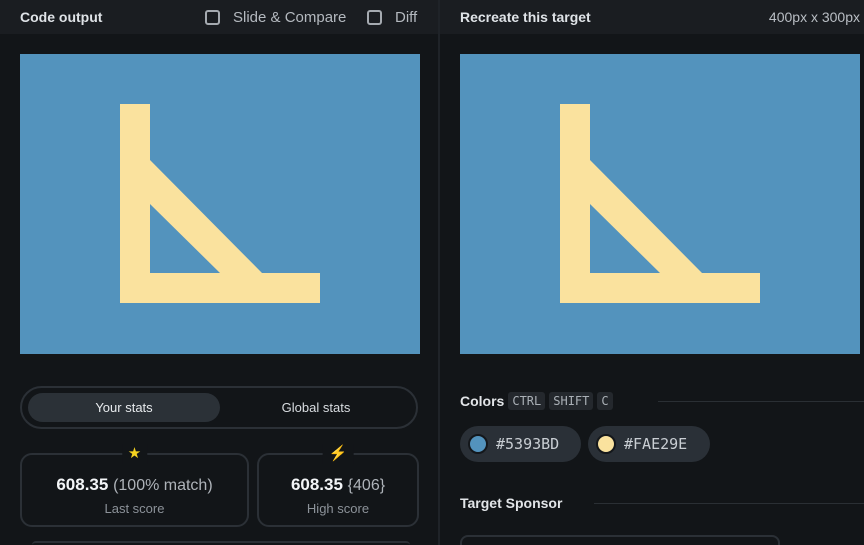 The height and width of the screenshot is (545, 864). I want to click on sponsor-heading: Target Sponsor, so click(511, 503).